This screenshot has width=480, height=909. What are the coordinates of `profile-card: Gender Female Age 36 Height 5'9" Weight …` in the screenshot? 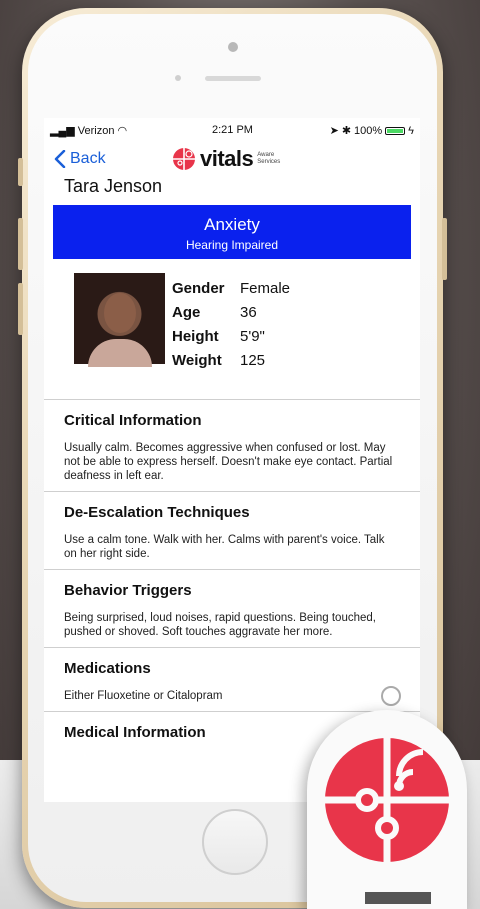 It's located at (232, 329).